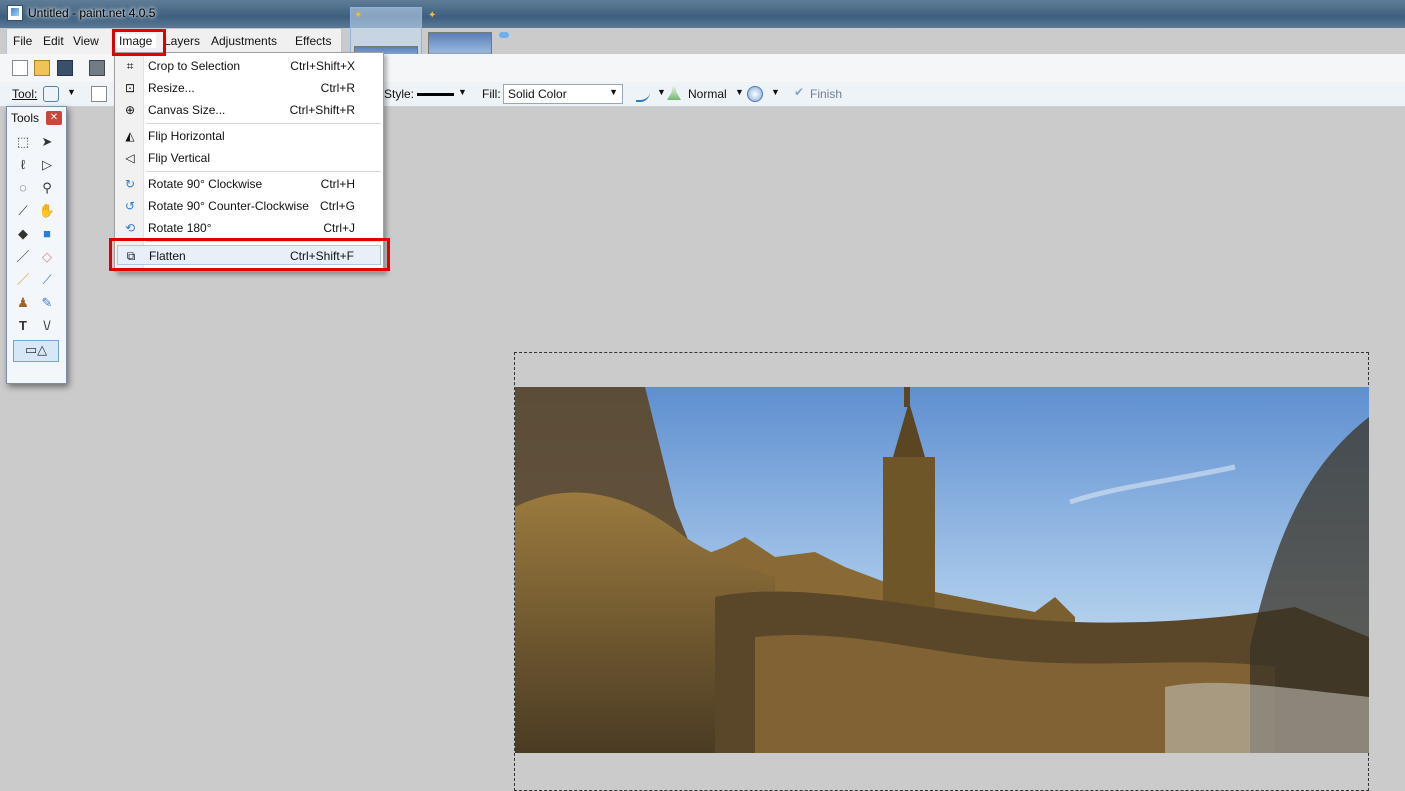 This screenshot has height=791, width=1405. I want to click on menu-item-shortcut: Ctrl+Shift+R, so click(322, 110).